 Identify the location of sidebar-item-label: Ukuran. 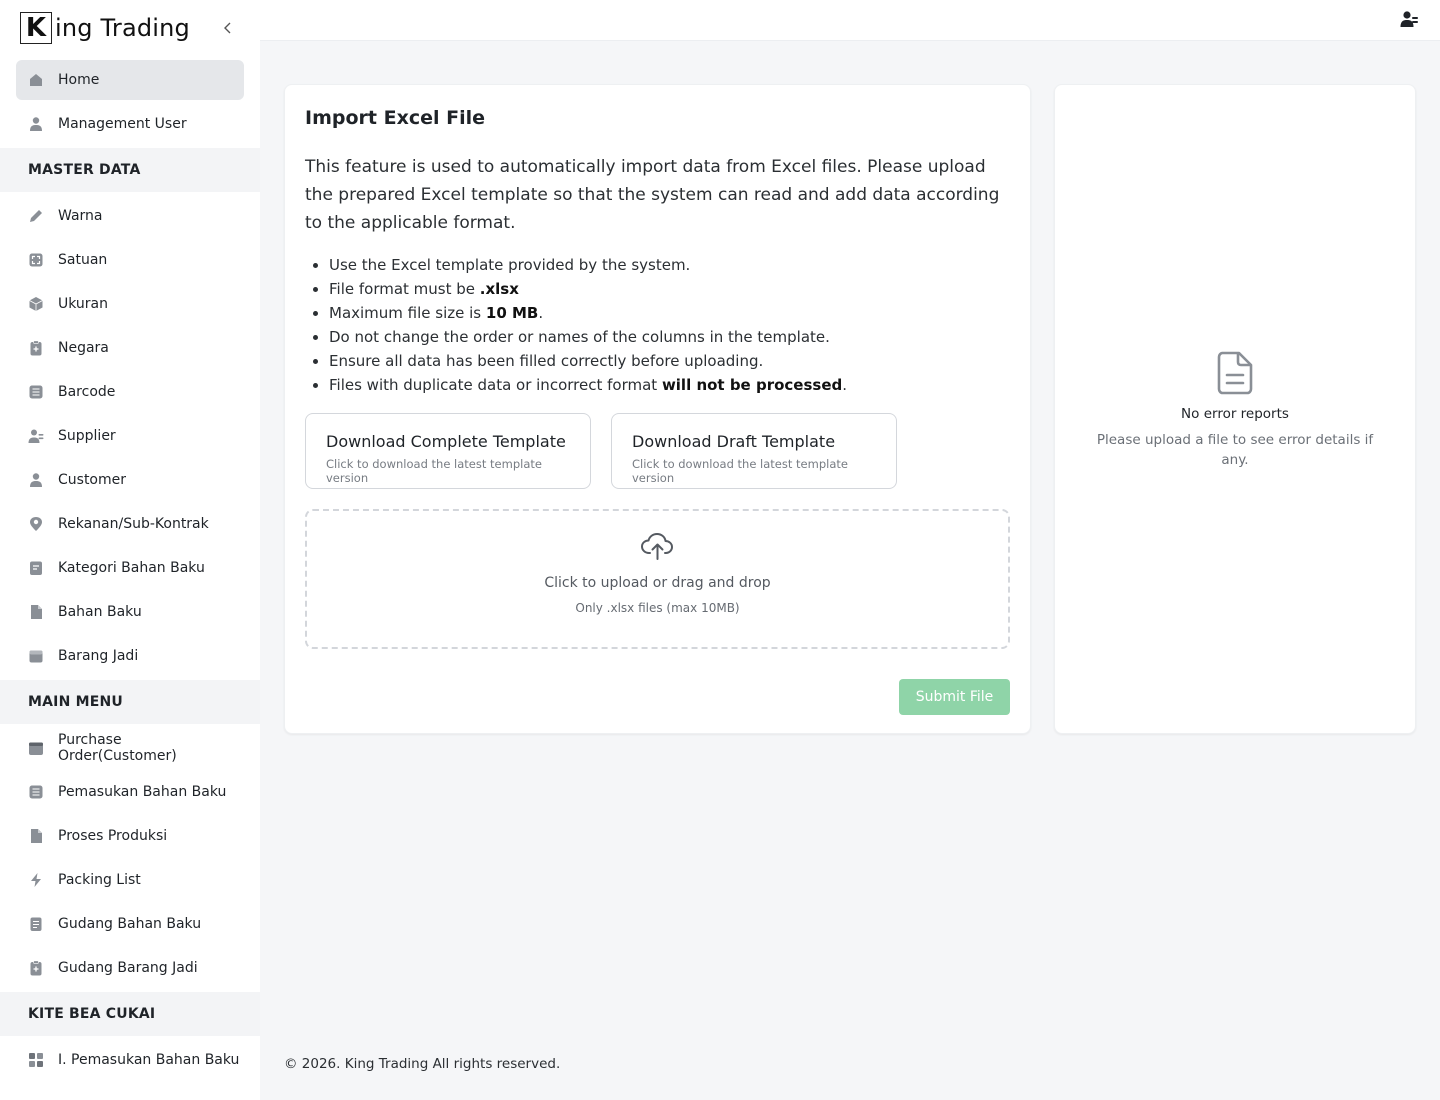
(83, 304).